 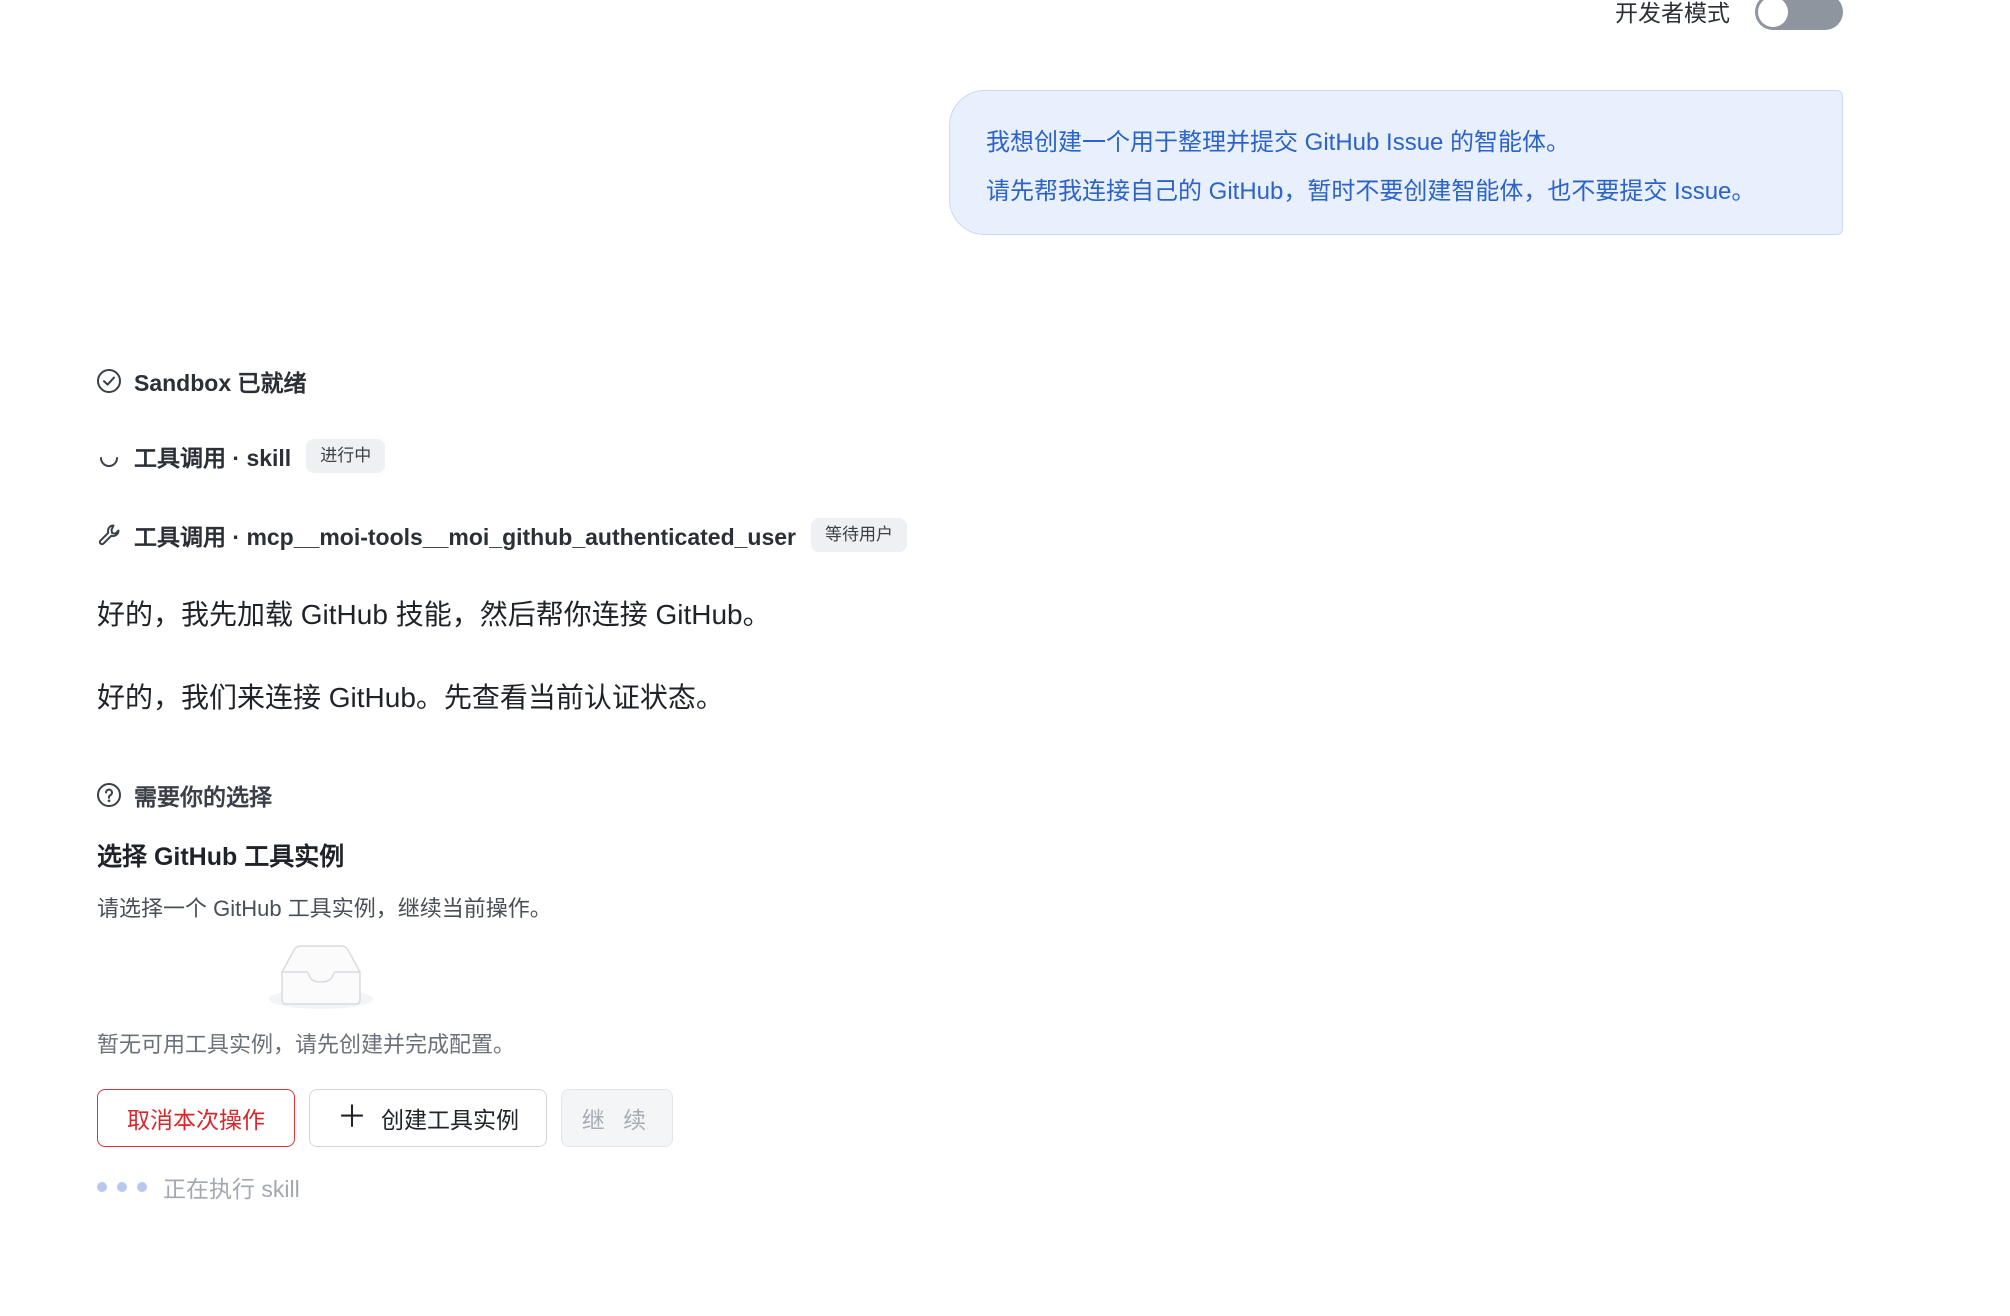 What do you see at coordinates (410, 697) in the screenshot?
I see `assistant-message-2: 好的，我们来连接 GitHub。先查看当前认证状态。` at bounding box center [410, 697].